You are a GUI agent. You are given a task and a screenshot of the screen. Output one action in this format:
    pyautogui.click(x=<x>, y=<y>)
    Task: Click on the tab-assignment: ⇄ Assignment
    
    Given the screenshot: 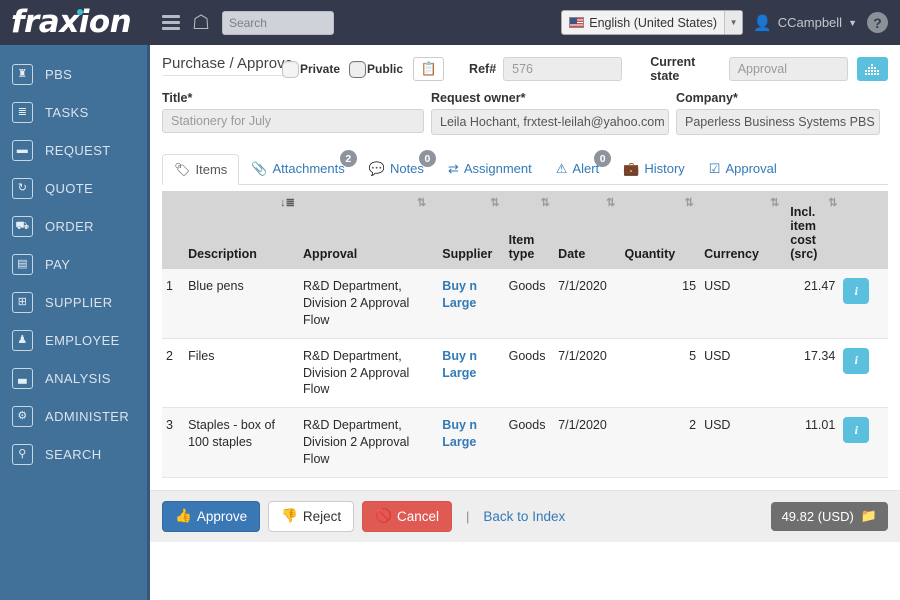 What is the action you would take?
    pyautogui.click(x=490, y=168)
    